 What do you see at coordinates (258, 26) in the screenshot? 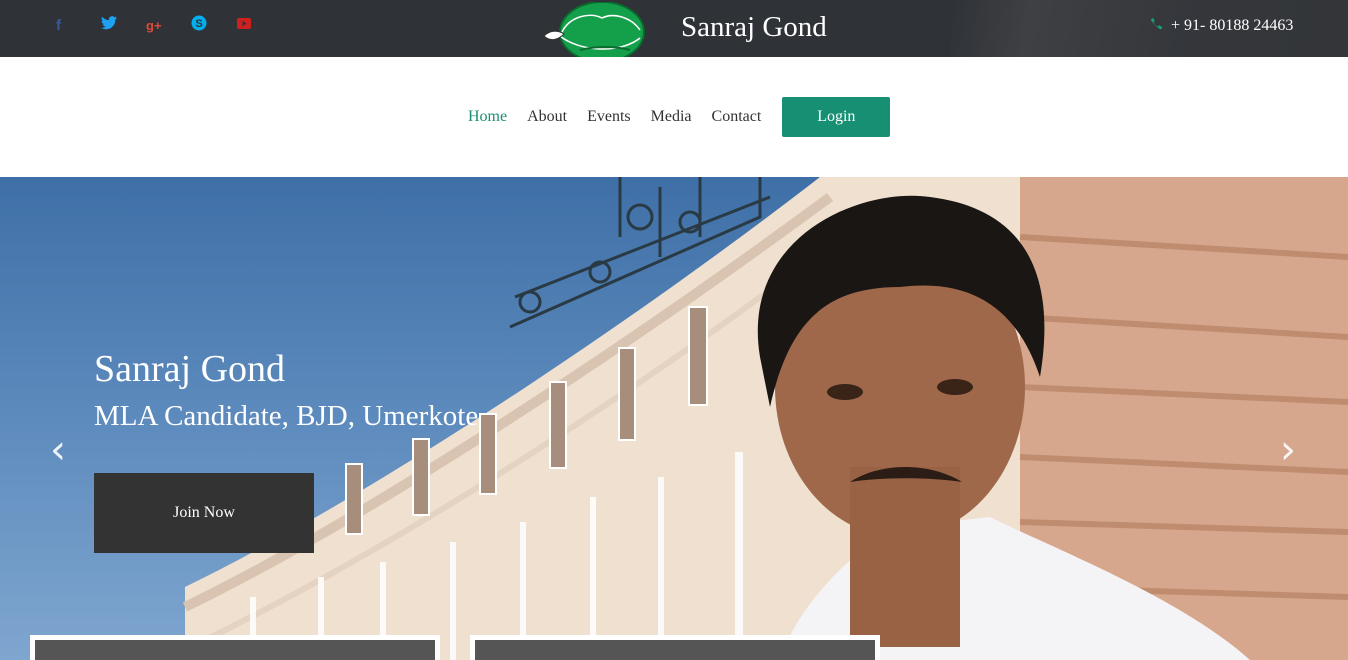
I see `youtube-icon` at bounding box center [258, 26].